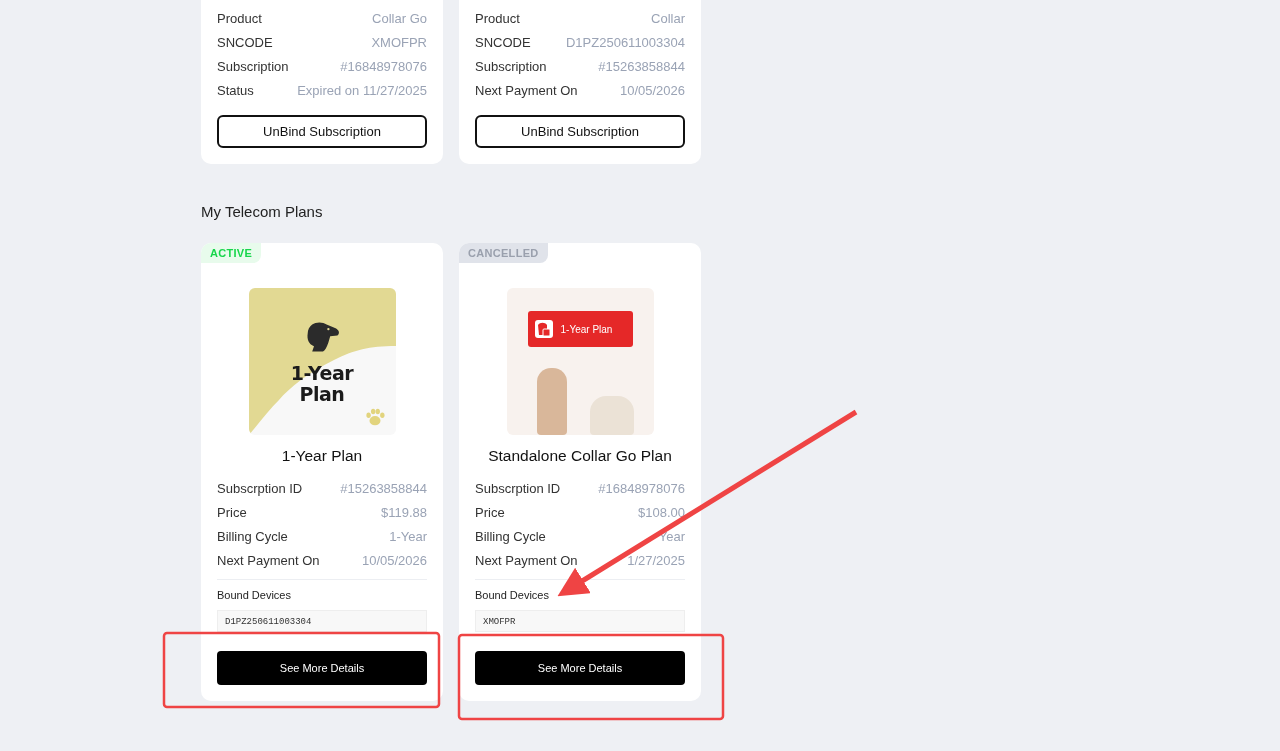 This screenshot has height=751, width=1280. What do you see at coordinates (262, 212) in the screenshot?
I see `section-heading: My Telecom Plans` at bounding box center [262, 212].